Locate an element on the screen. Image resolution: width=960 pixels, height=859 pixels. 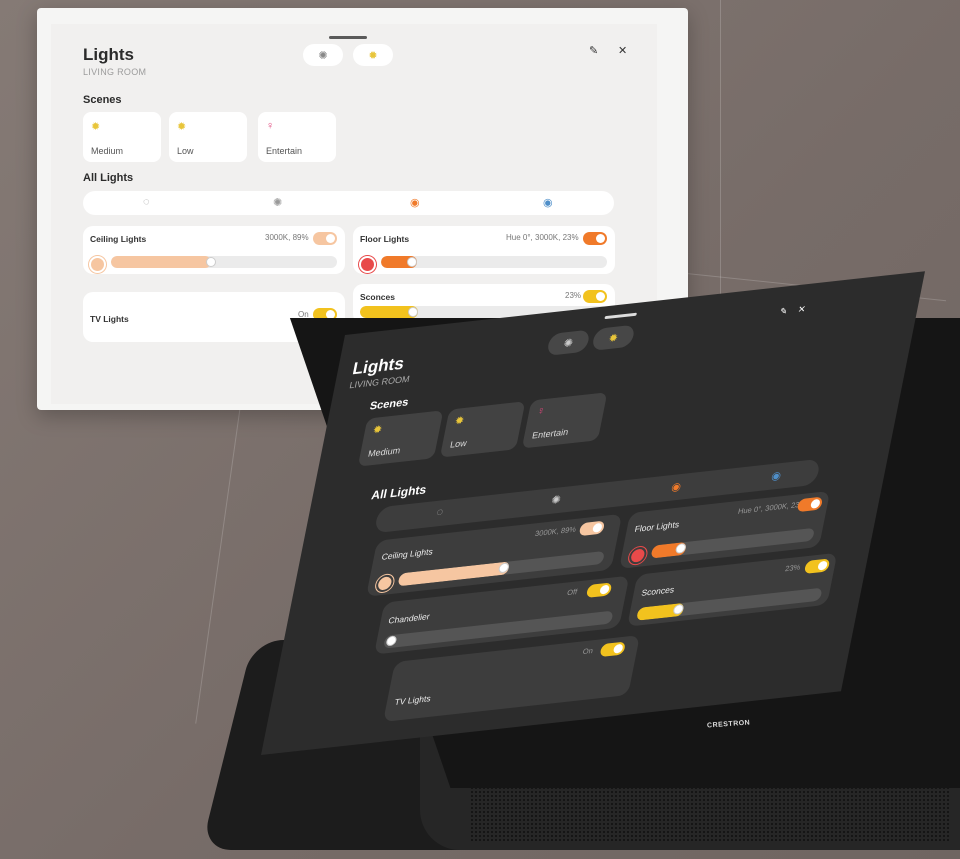
light-name: Chandelier is located at coordinates (409, 618).